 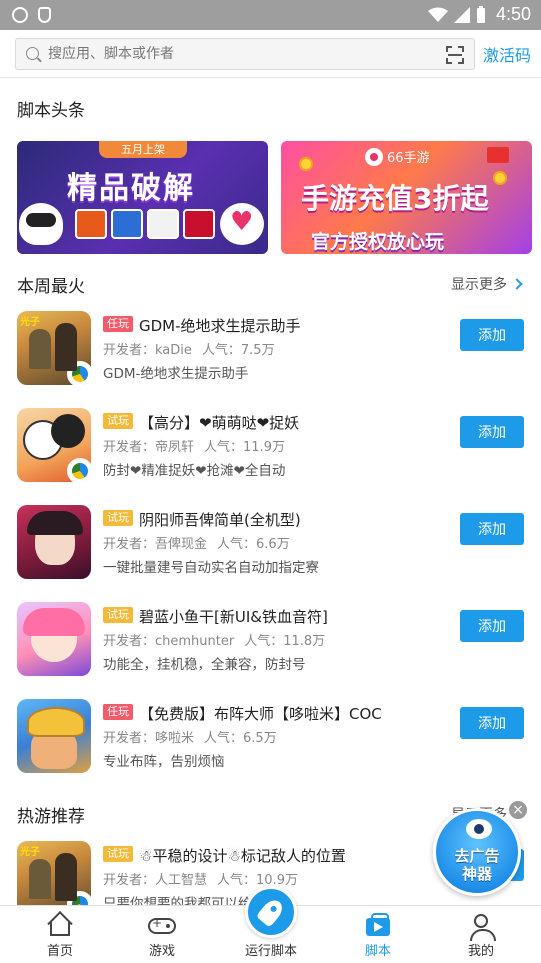 What do you see at coordinates (244, 447) in the screenshot?
I see `popularity: 人气：11.9万` at bounding box center [244, 447].